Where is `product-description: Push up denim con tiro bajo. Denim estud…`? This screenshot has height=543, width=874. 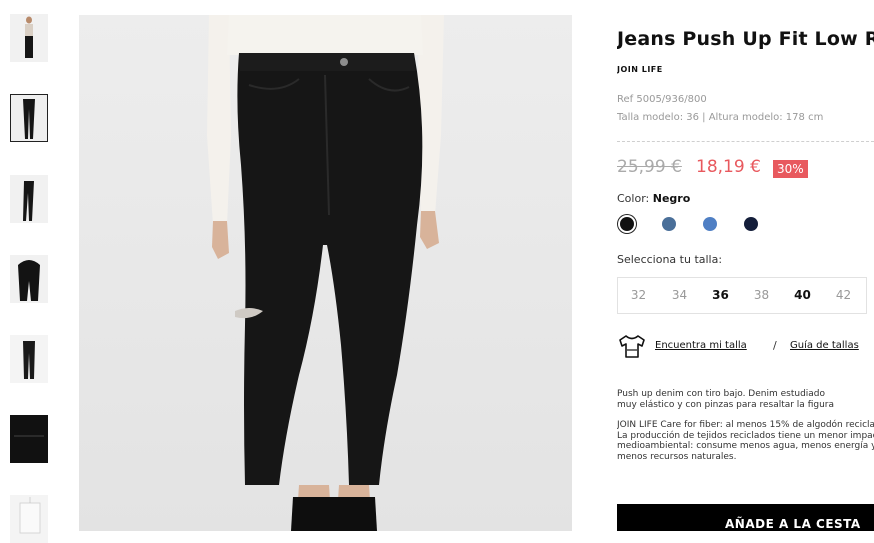 product-description: Push up denim con tiro bajo. Denim estud… is located at coordinates (745, 430).